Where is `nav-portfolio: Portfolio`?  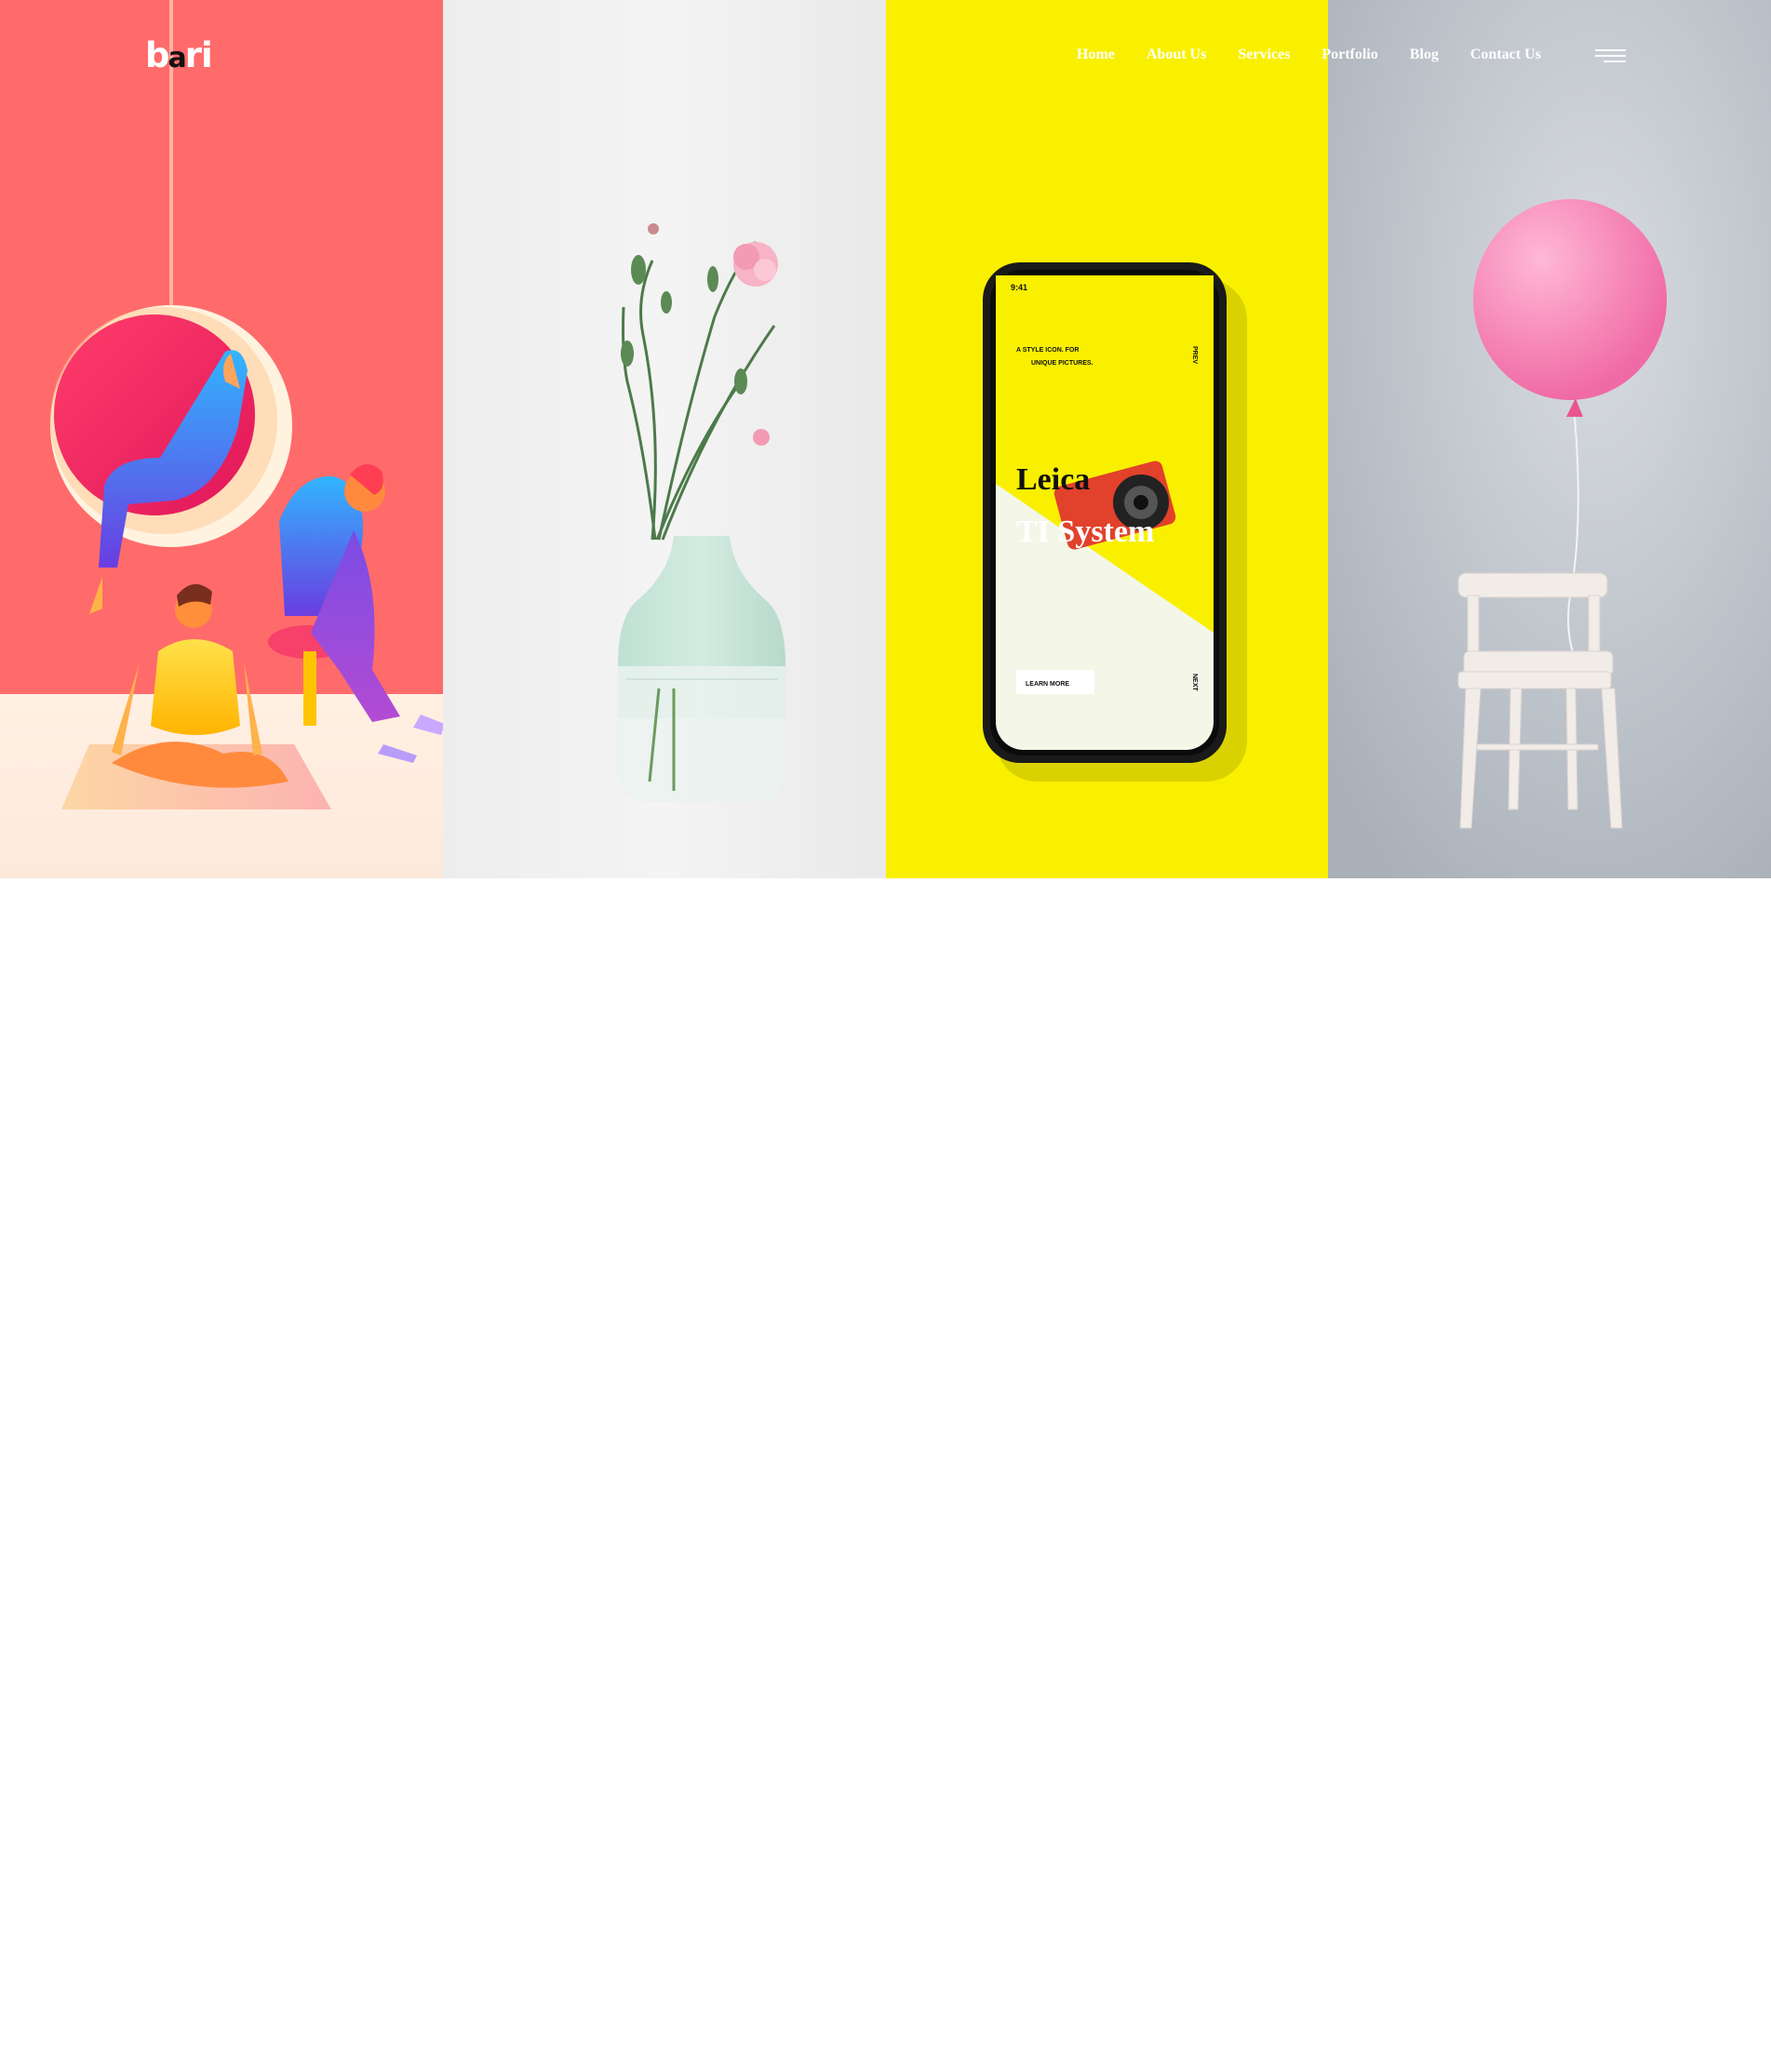 nav-portfolio: Portfolio is located at coordinates (1349, 55).